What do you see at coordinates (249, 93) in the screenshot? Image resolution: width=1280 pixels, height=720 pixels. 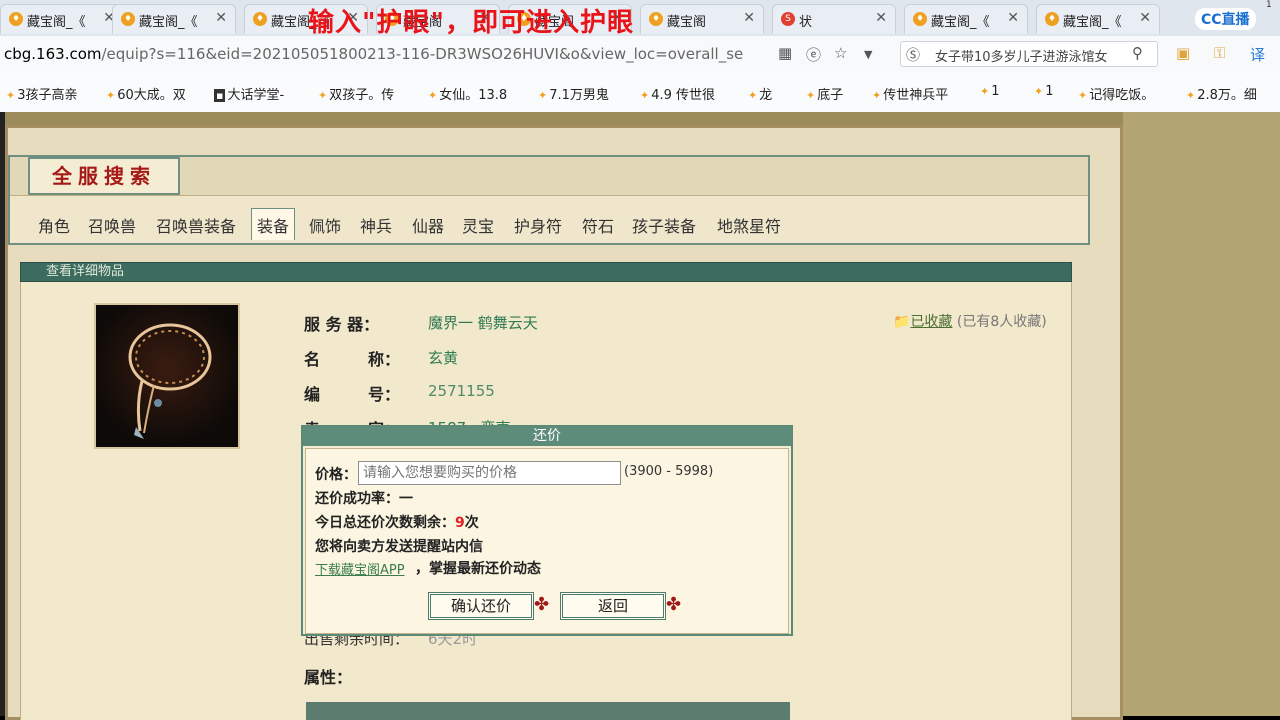 I see `bookmark-item: ▪ 大话学堂-` at bounding box center [249, 93].